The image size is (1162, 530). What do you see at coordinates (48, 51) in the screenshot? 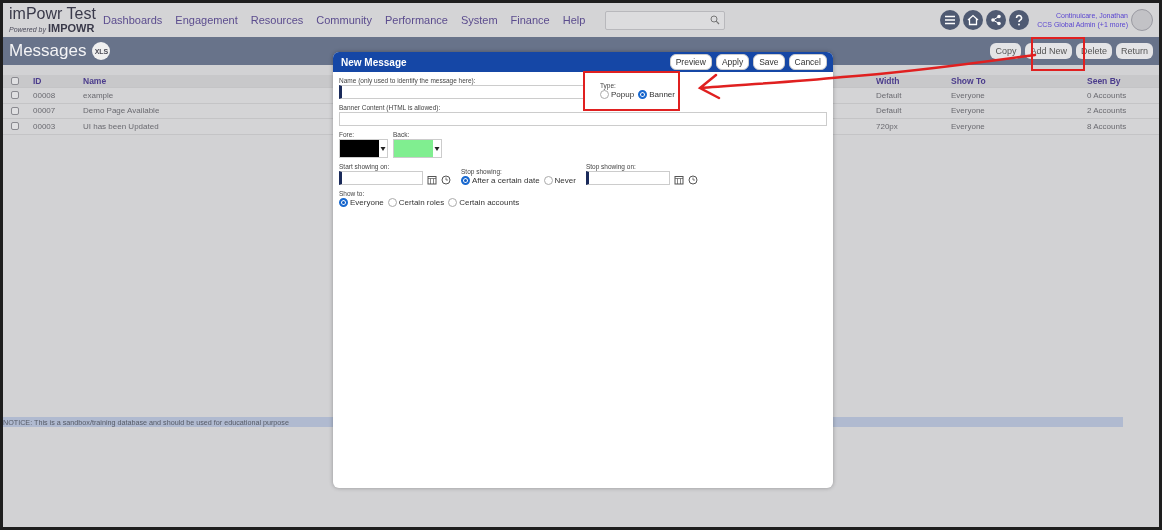
I see `page-title: Messages` at bounding box center [48, 51].